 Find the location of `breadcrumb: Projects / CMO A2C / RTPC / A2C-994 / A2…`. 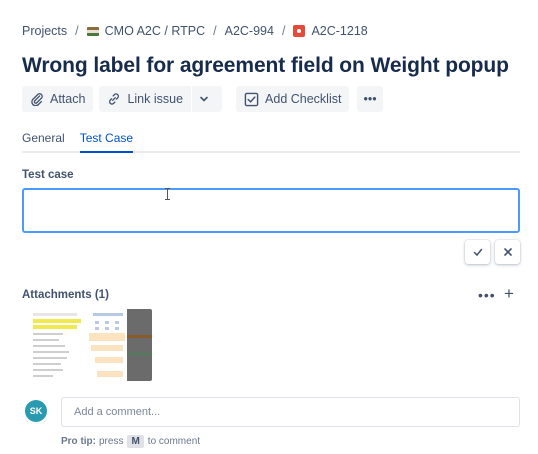

breadcrumb: Projects / CMO A2C / RTPC / A2C-994 / A2… is located at coordinates (195, 31).